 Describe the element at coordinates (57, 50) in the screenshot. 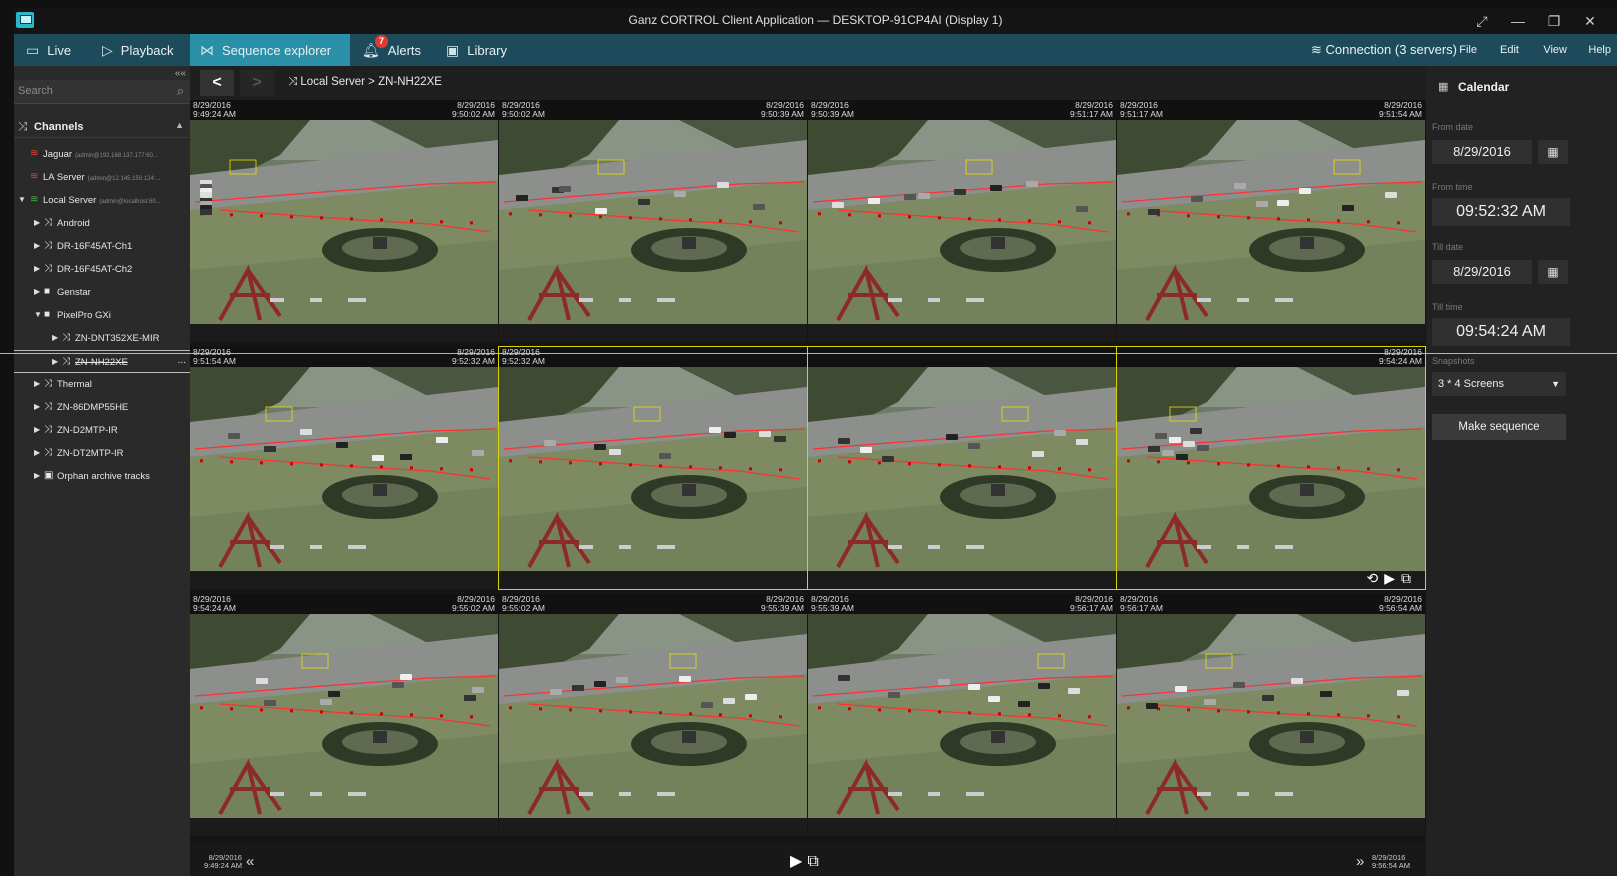

I see `tab-live: ▭ Live` at that location.